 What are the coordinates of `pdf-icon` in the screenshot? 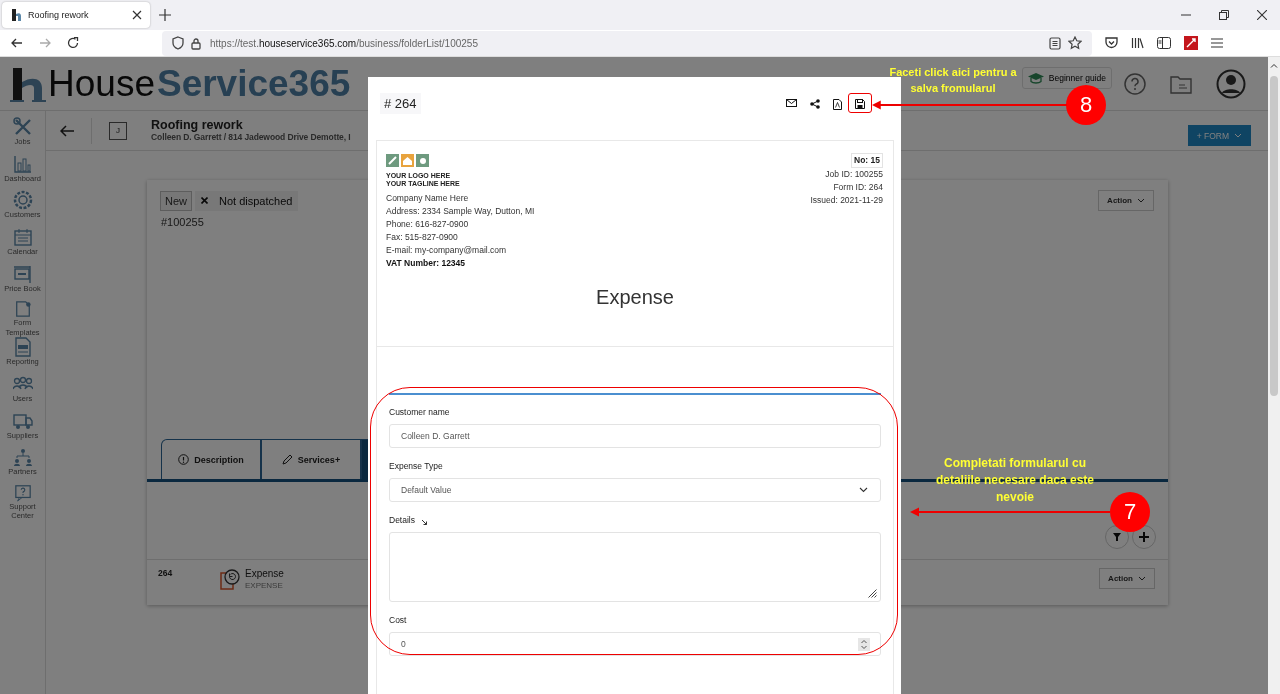 It's located at (837, 104).